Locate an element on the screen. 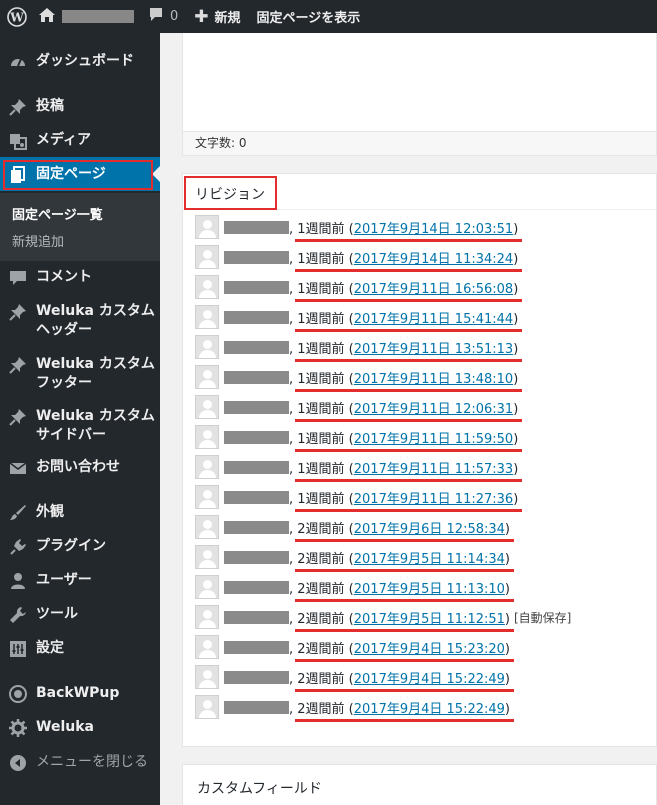 Image resolution: width=657 pixels, height=805 pixels. revision-date-link: 2017年9月14日 11:34:24 is located at coordinates (433, 259).